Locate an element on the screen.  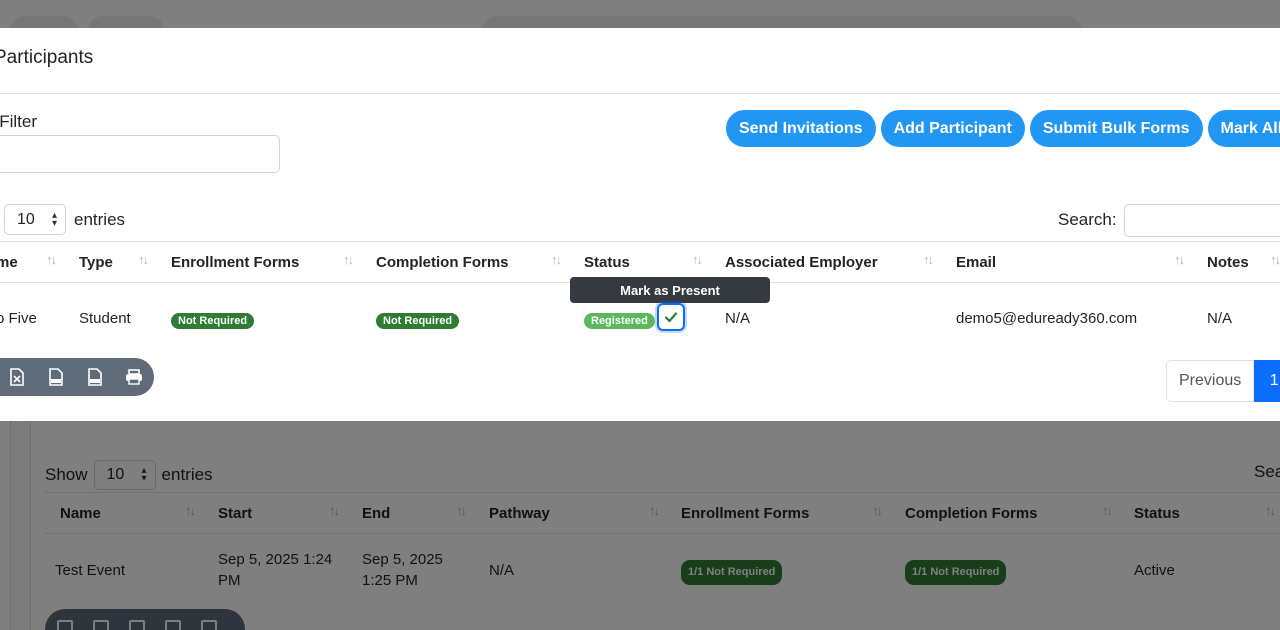
status-badge-label: Registered is located at coordinates (619, 321).